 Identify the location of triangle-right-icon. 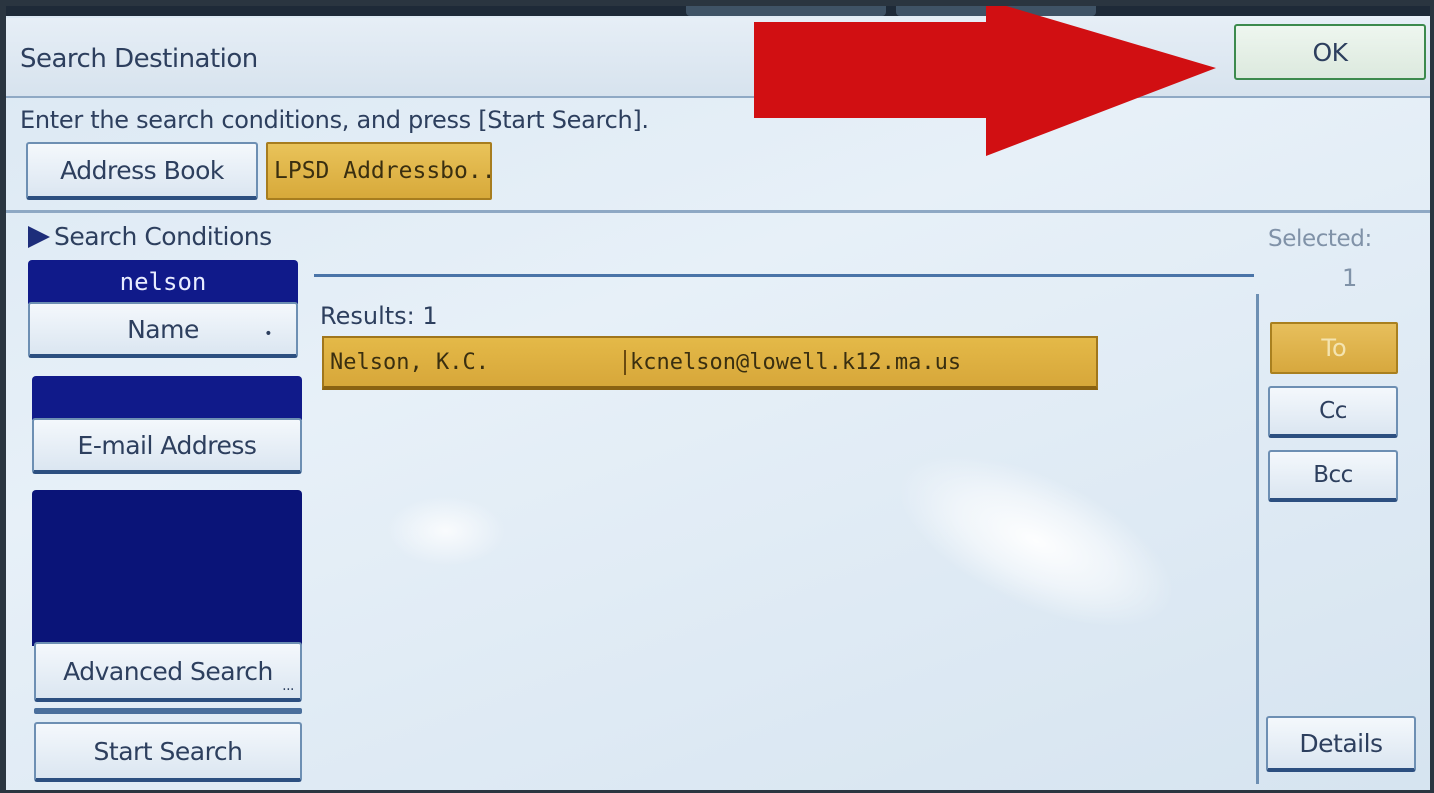
(39, 236).